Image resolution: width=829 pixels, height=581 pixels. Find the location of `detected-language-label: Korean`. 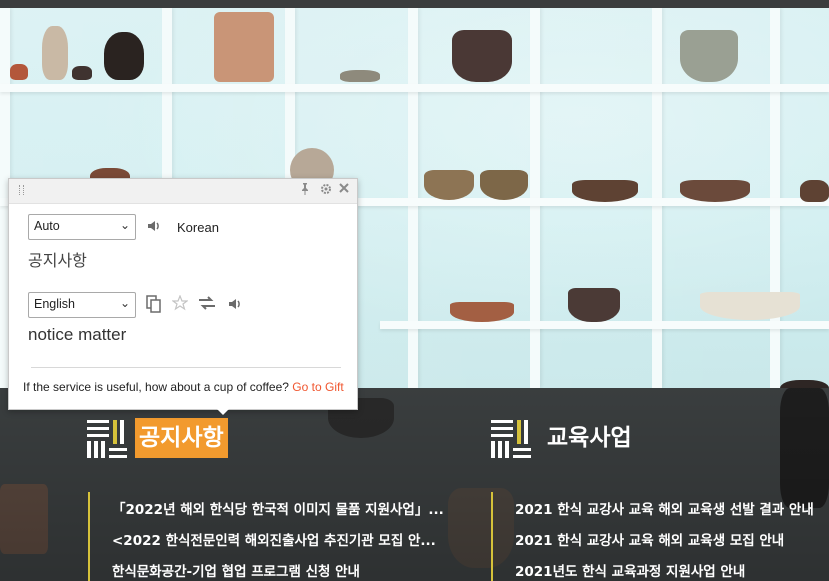

detected-language-label: Korean is located at coordinates (198, 227).